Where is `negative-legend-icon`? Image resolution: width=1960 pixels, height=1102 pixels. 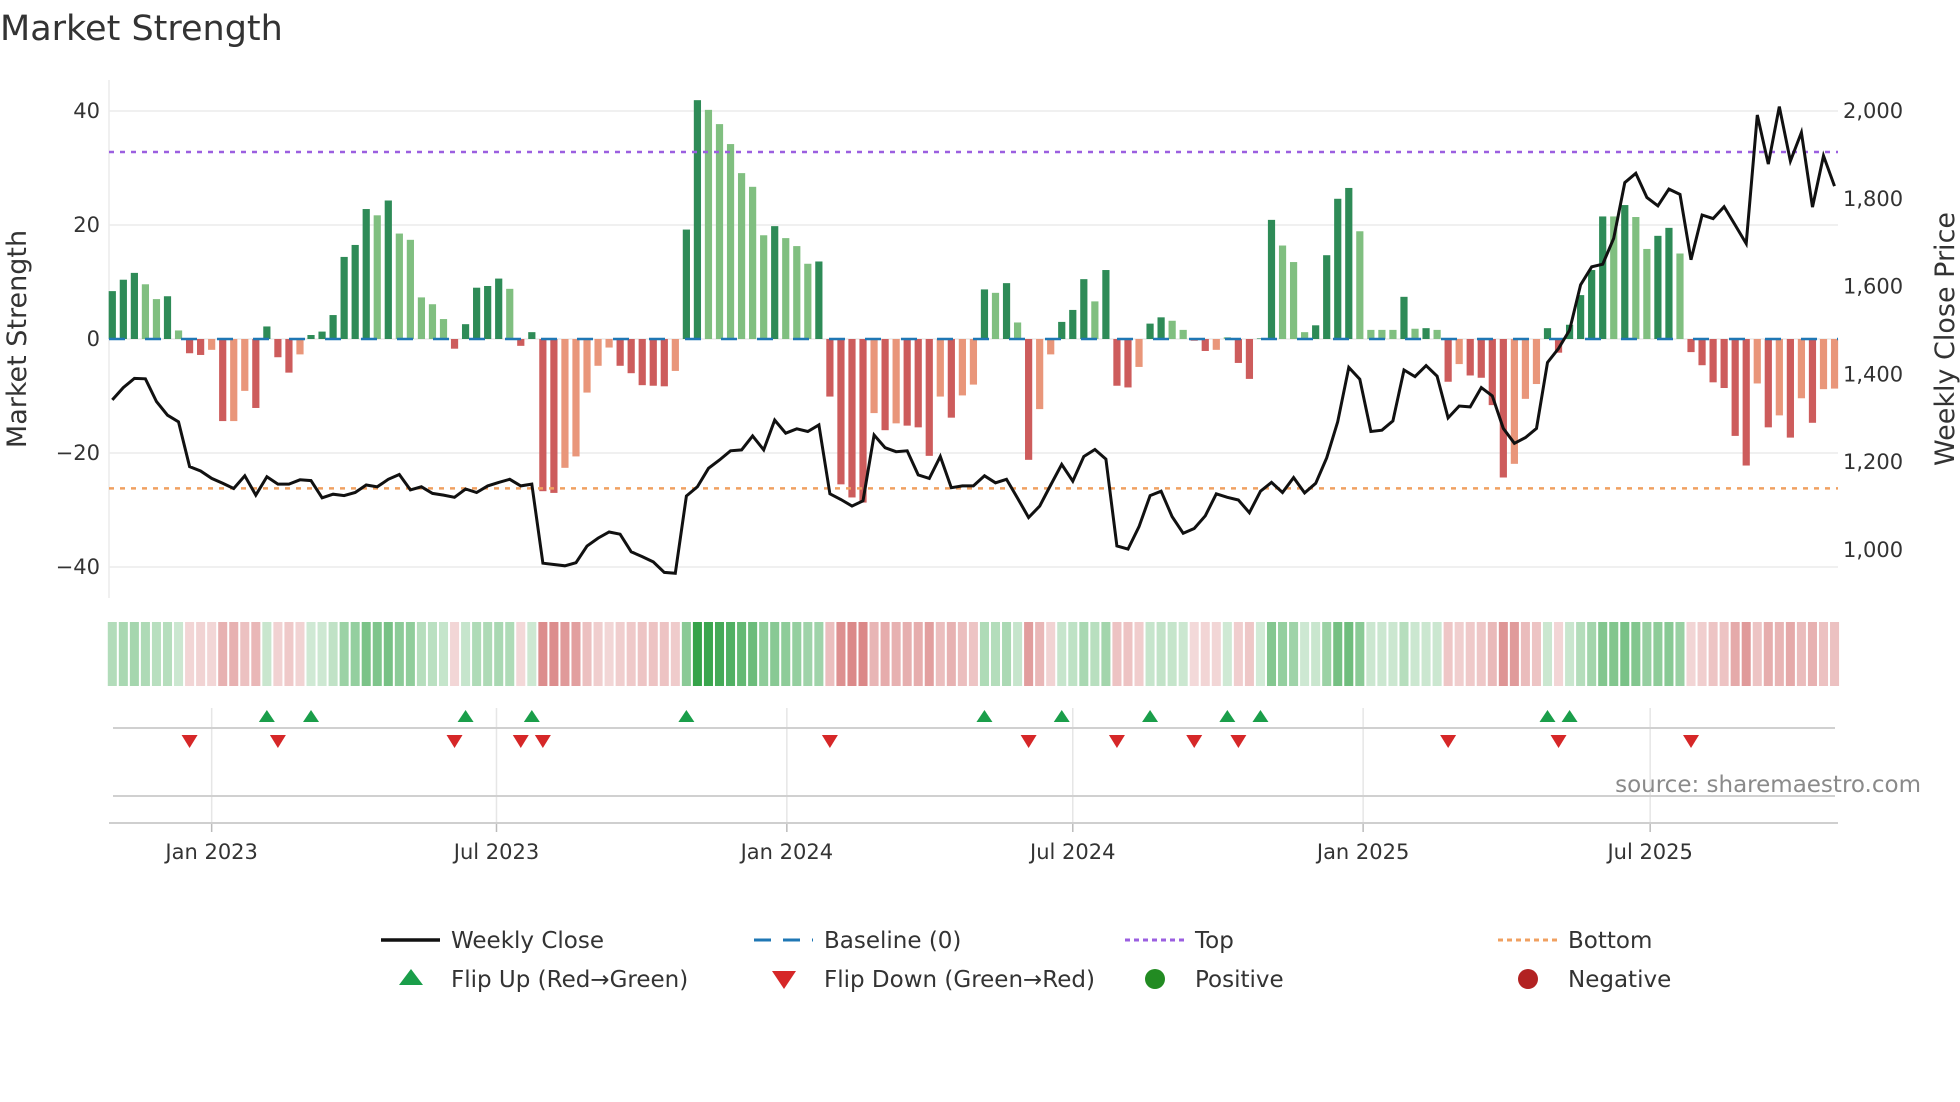
negative-legend-icon is located at coordinates (1528, 979).